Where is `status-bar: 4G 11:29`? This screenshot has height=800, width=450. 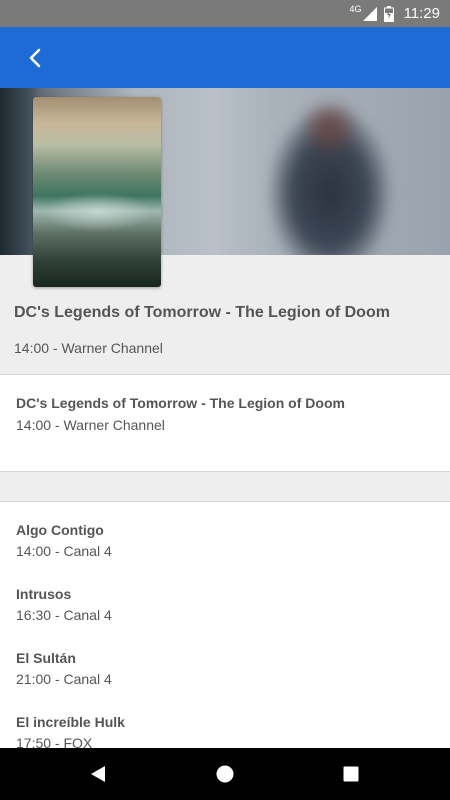 status-bar: 4G 11:29 is located at coordinates (225, 13).